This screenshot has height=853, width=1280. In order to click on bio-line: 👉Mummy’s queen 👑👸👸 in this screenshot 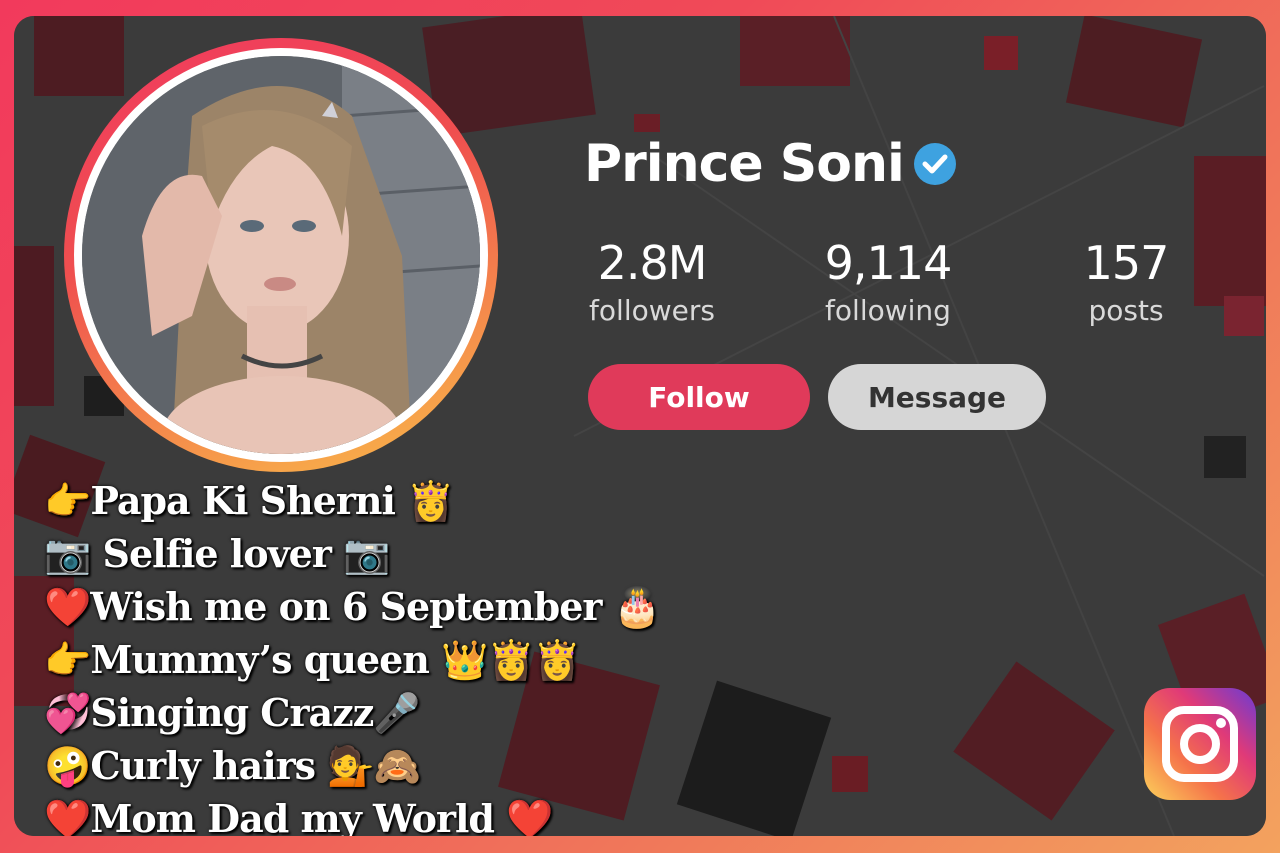, I will do `click(312, 659)`.